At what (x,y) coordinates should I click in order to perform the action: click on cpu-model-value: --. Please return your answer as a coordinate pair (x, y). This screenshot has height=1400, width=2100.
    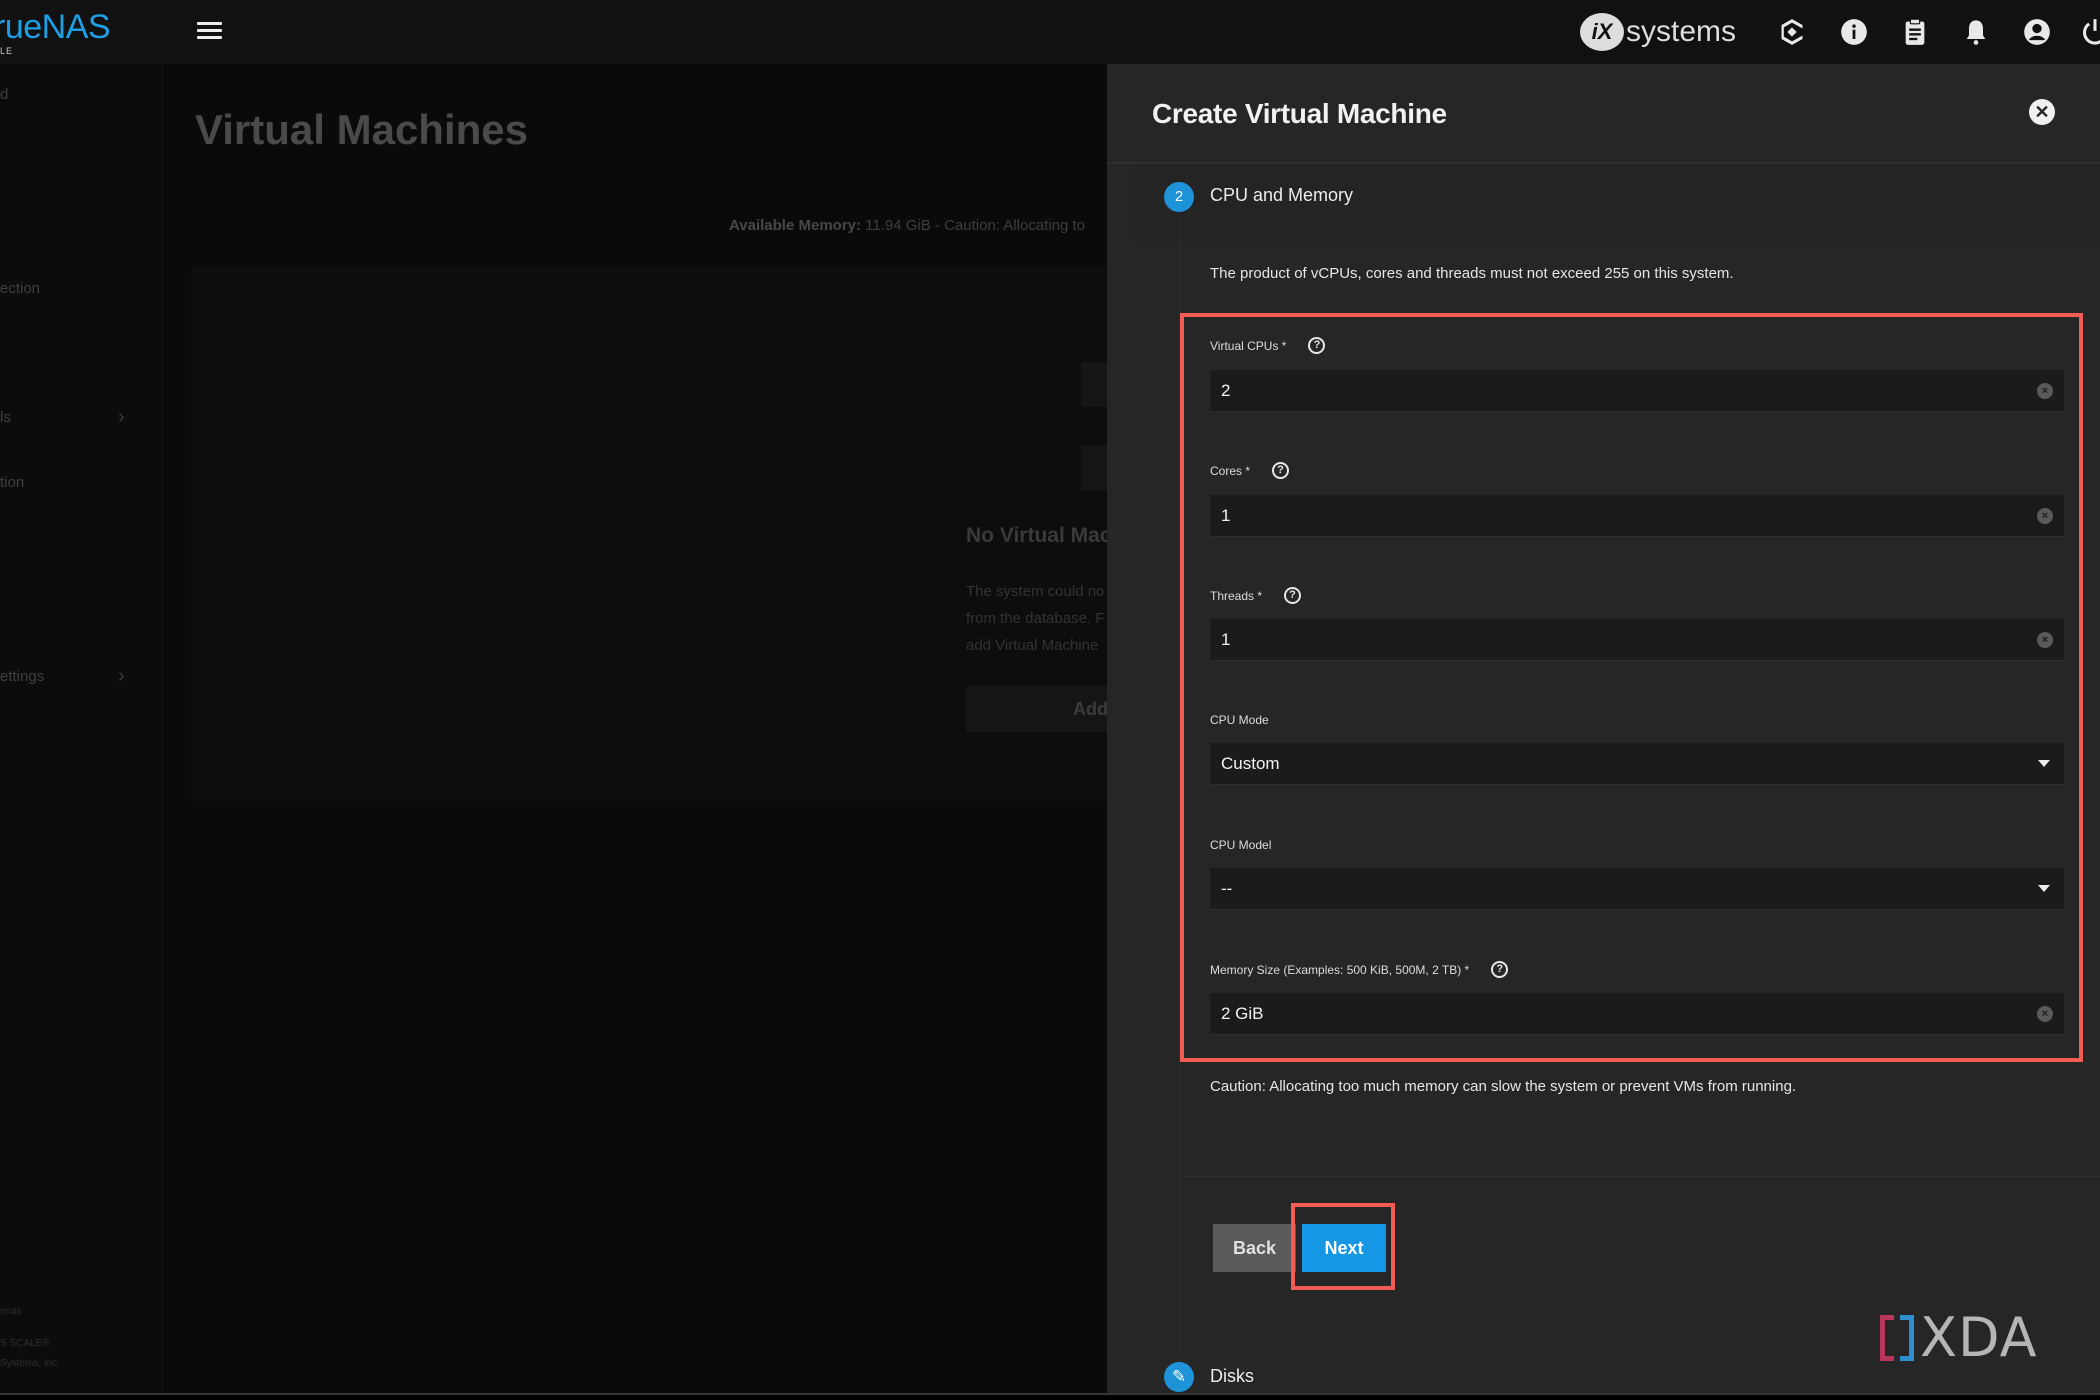
    Looking at the image, I should click on (1227, 888).